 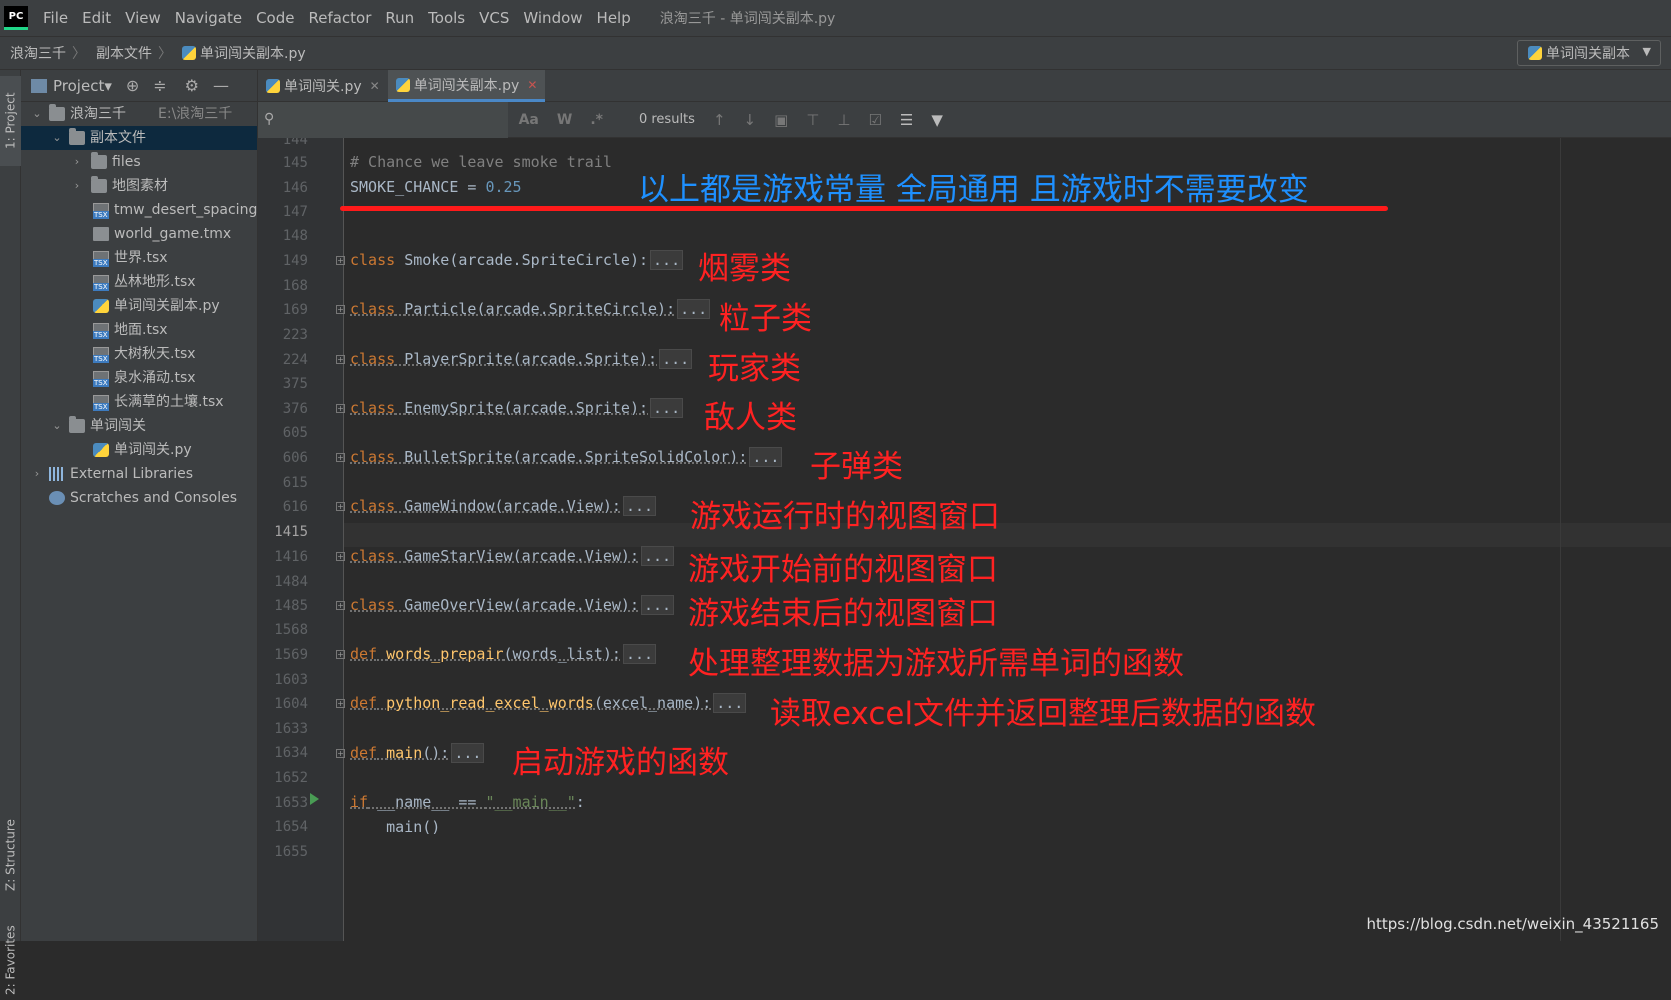 I want to click on filter-icon: ▼, so click(x=937, y=120).